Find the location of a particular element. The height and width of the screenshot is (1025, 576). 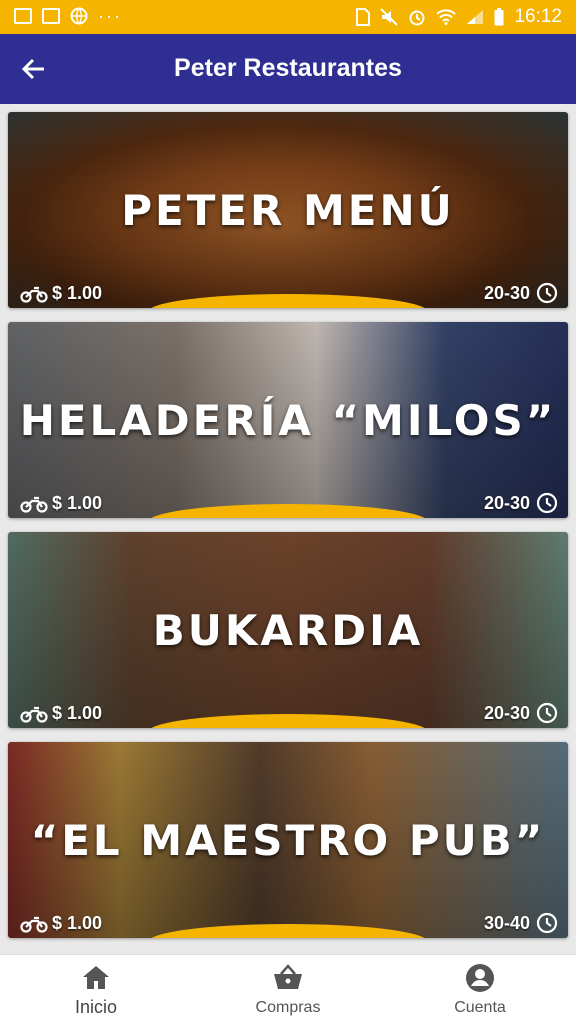

app-bar: Peter Restaurantes is located at coordinates (288, 69).